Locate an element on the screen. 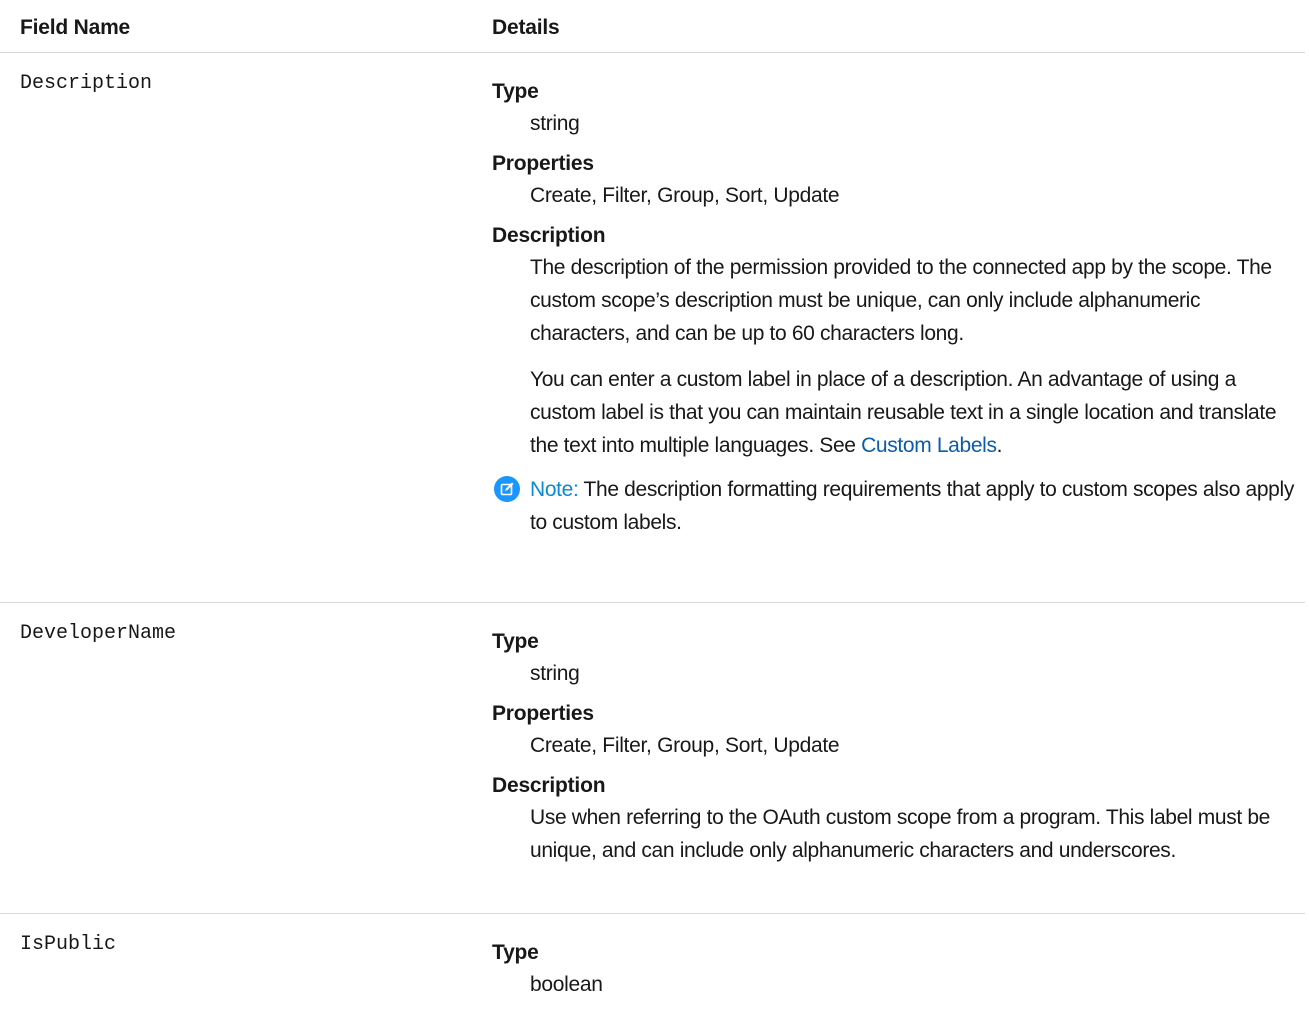  field-name: DeveloperName is located at coordinates (98, 633).